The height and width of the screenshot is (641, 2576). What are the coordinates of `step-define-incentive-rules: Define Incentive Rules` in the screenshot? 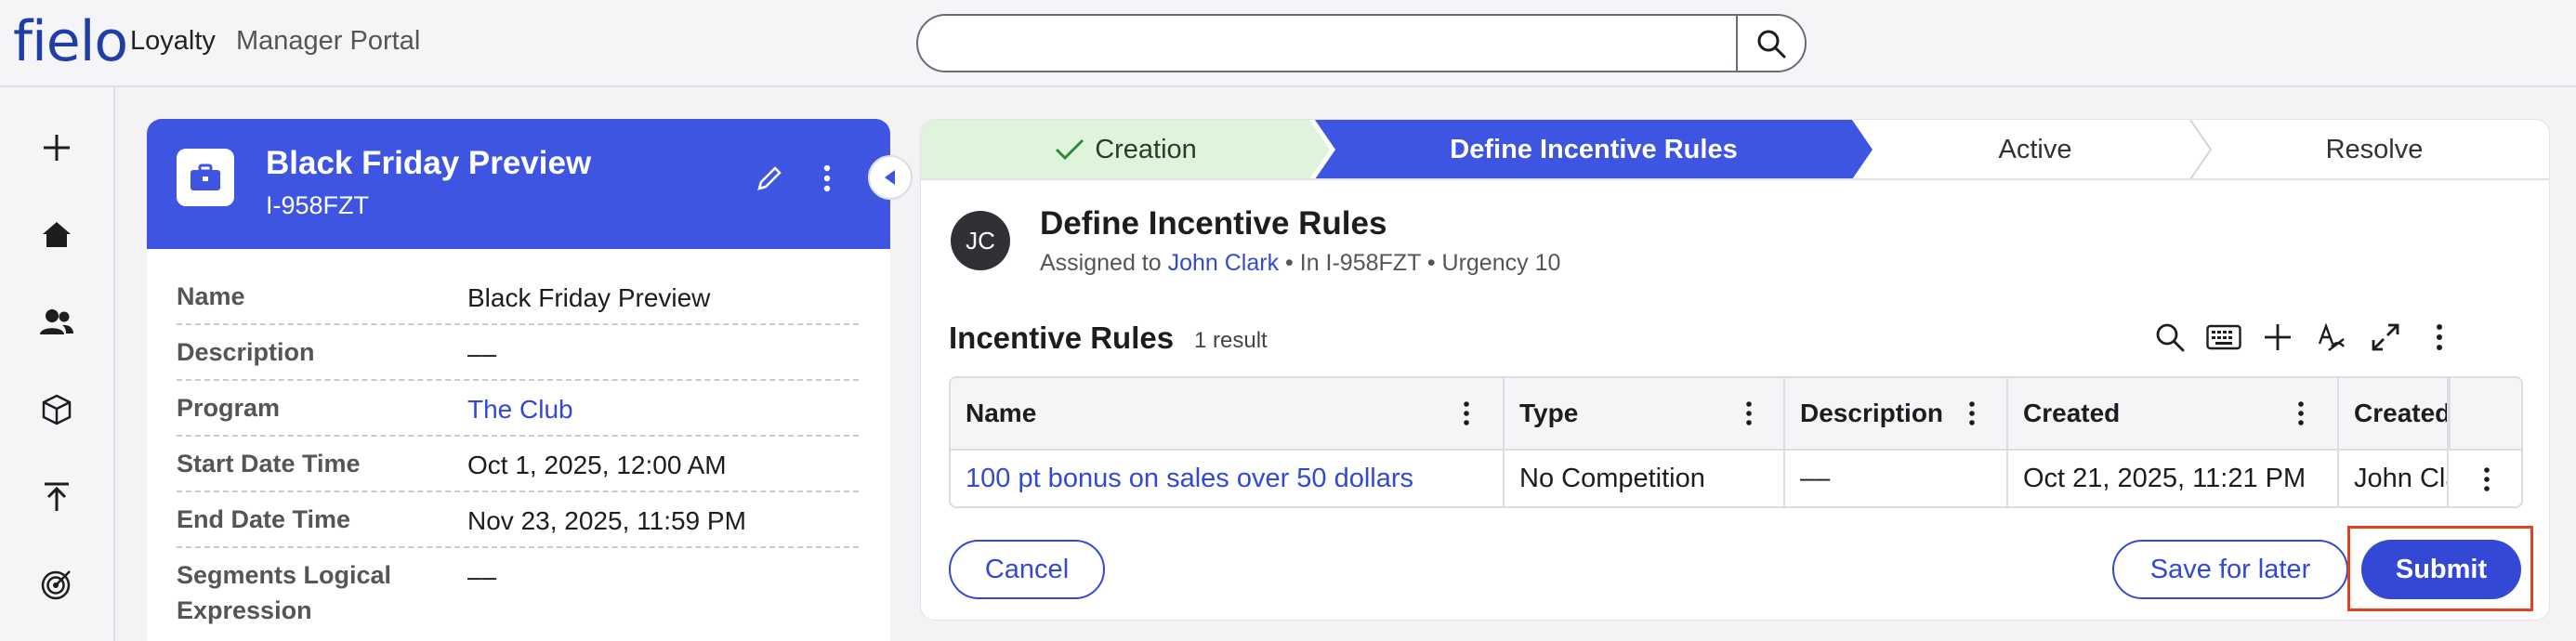 It's located at (1594, 149).